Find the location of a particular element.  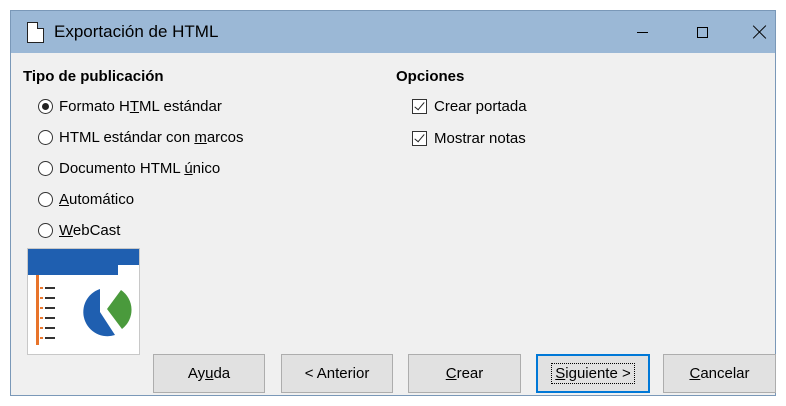

checkbox-show-notes: Mostrar notas is located at coordinates (469, 138).